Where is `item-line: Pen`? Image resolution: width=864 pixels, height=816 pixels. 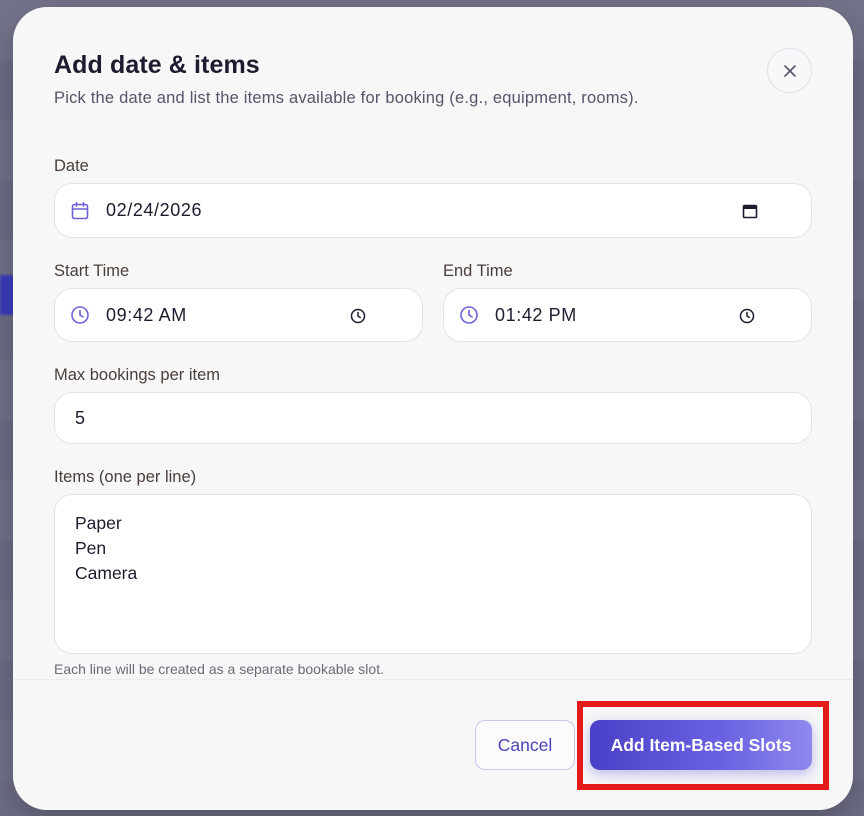
item-line: Pen is located at coordinates (91, 548).